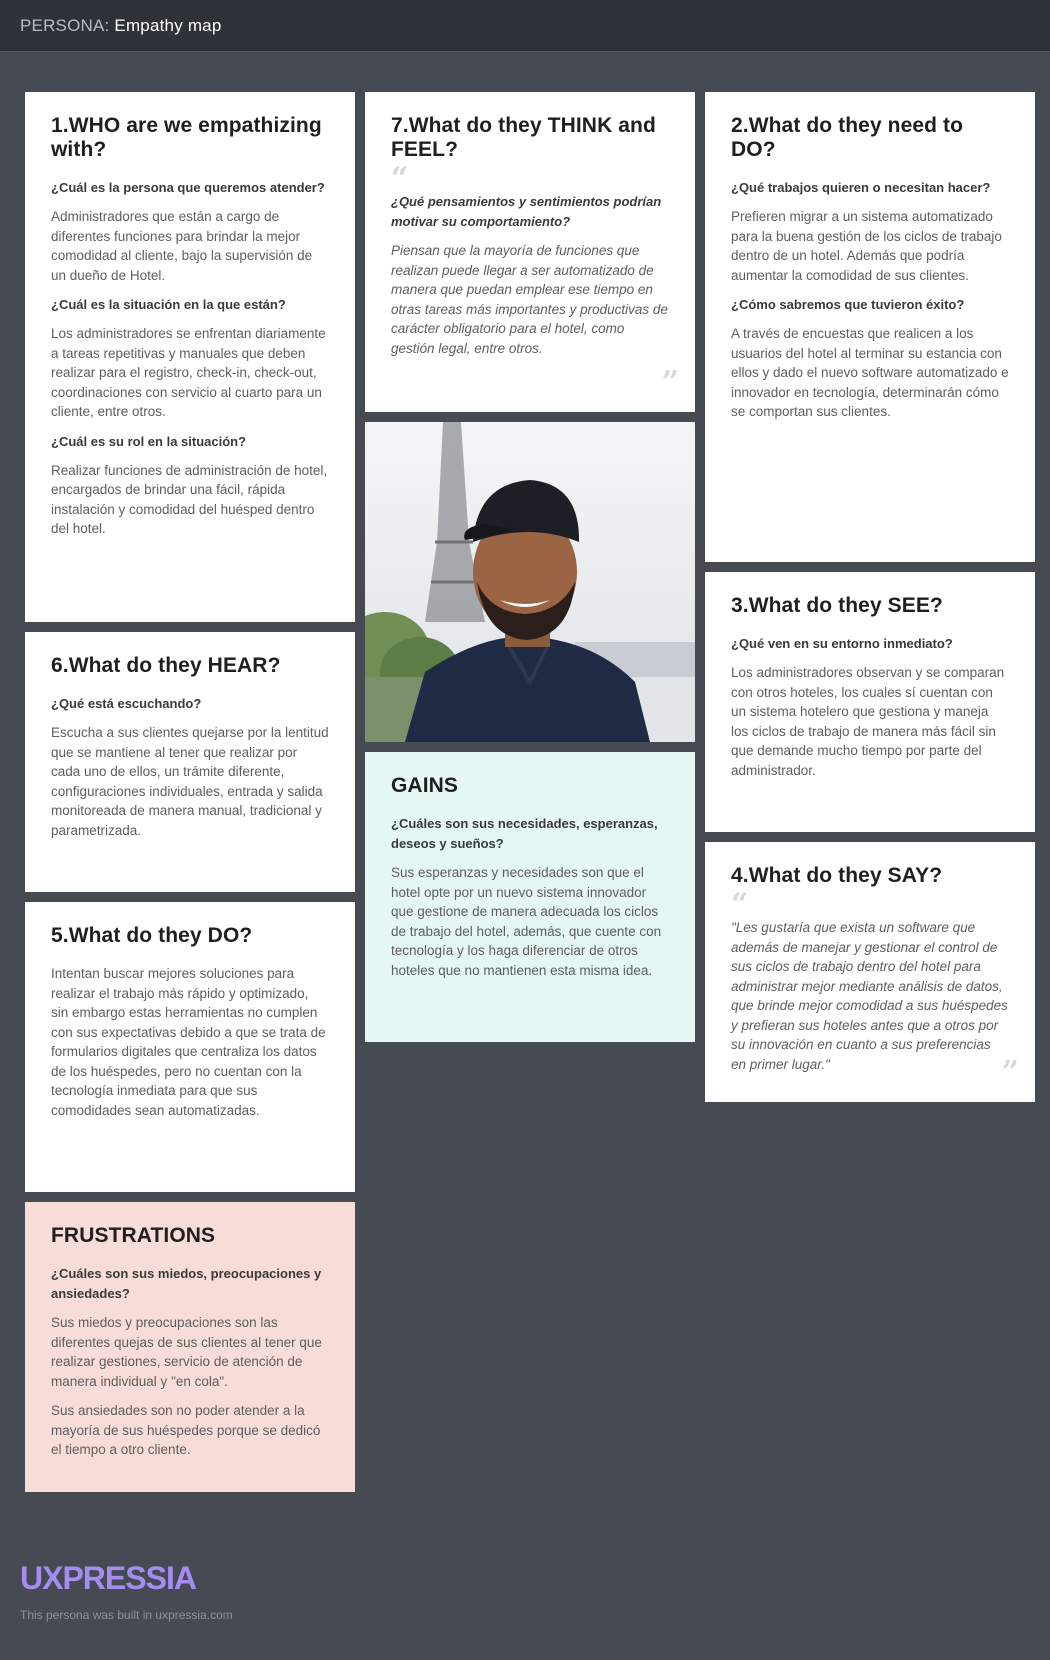  I want to click on card-question: ¿Cuál es la situación en la que están?, so click(168, 304).